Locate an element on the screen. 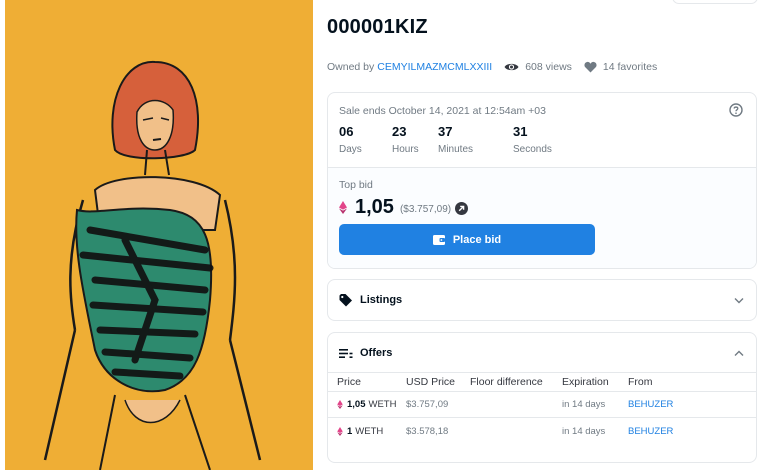 This screenshot has height=470, width=780. top-bid-value: 1,05 is located at coordinates (374, 207).